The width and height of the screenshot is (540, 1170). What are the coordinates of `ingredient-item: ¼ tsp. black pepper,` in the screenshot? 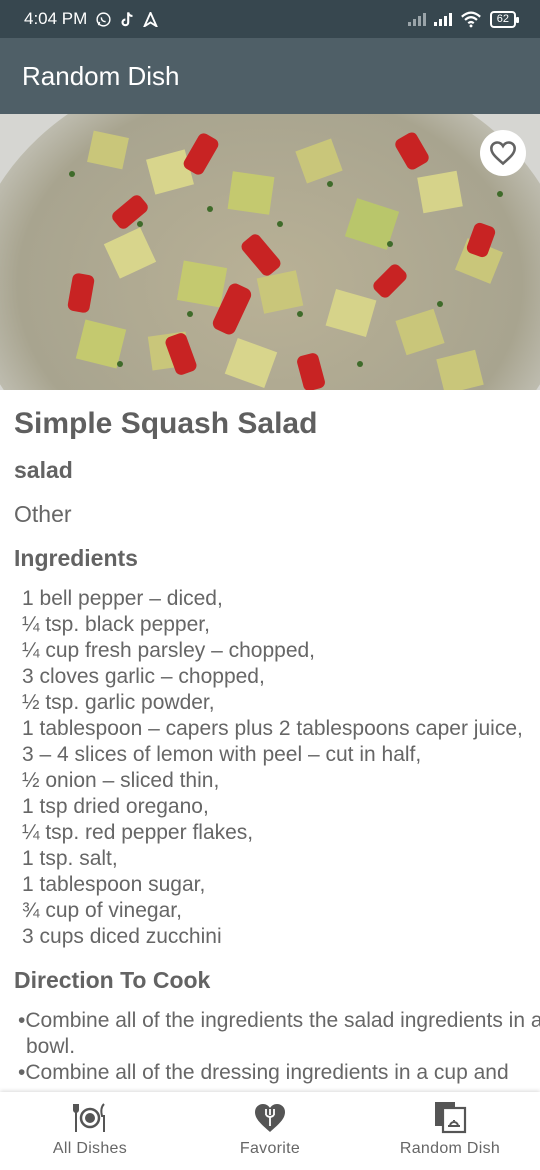 It's located at (116, 624).